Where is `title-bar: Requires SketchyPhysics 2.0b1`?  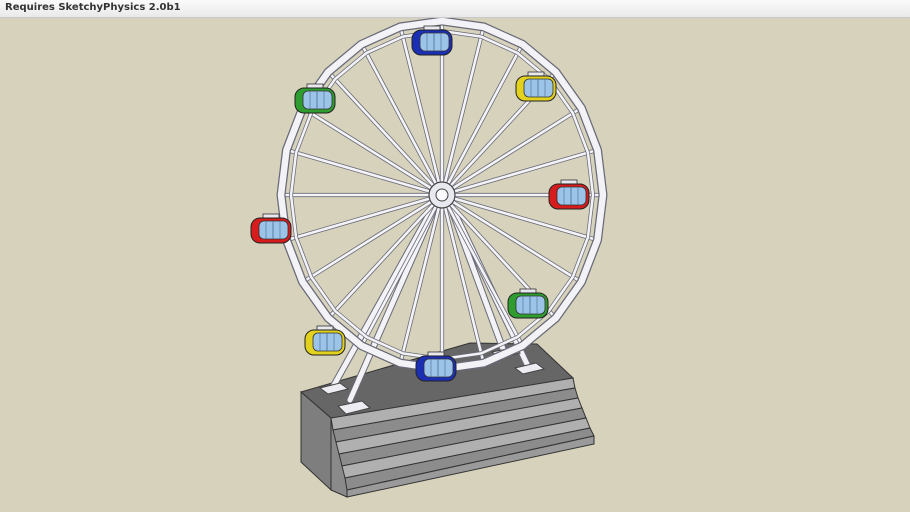
title-bar: Requires SketchyPhysics 2.0b1 is located at coordinates (455, 9).